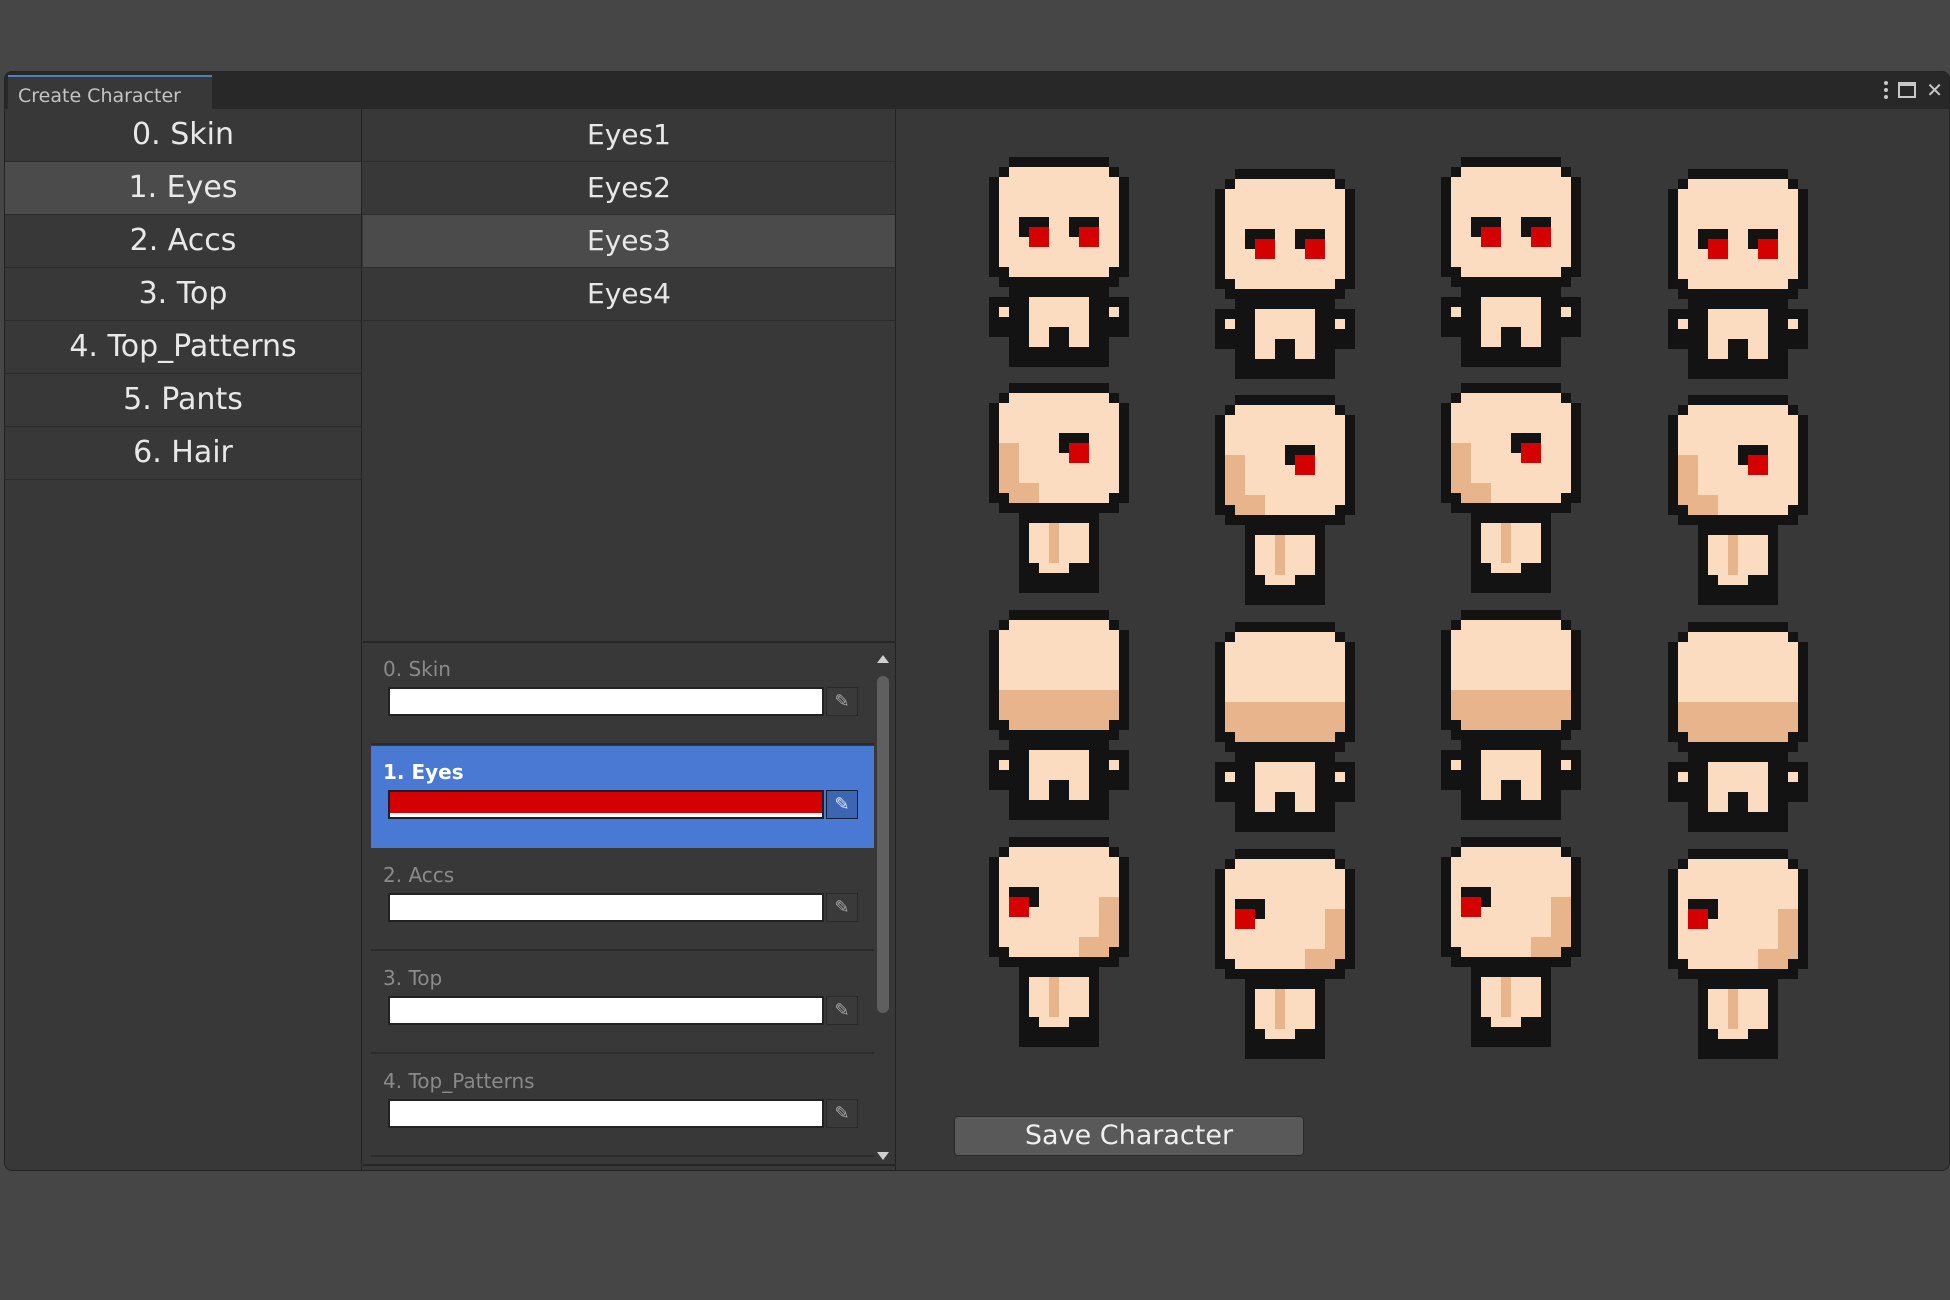 The width and height of the screenshot is (1950, 1300). What do you see at coordinates (1907, 90) in the screenshot?
I see `maximize-icon` at bounding box center [1907, 90].